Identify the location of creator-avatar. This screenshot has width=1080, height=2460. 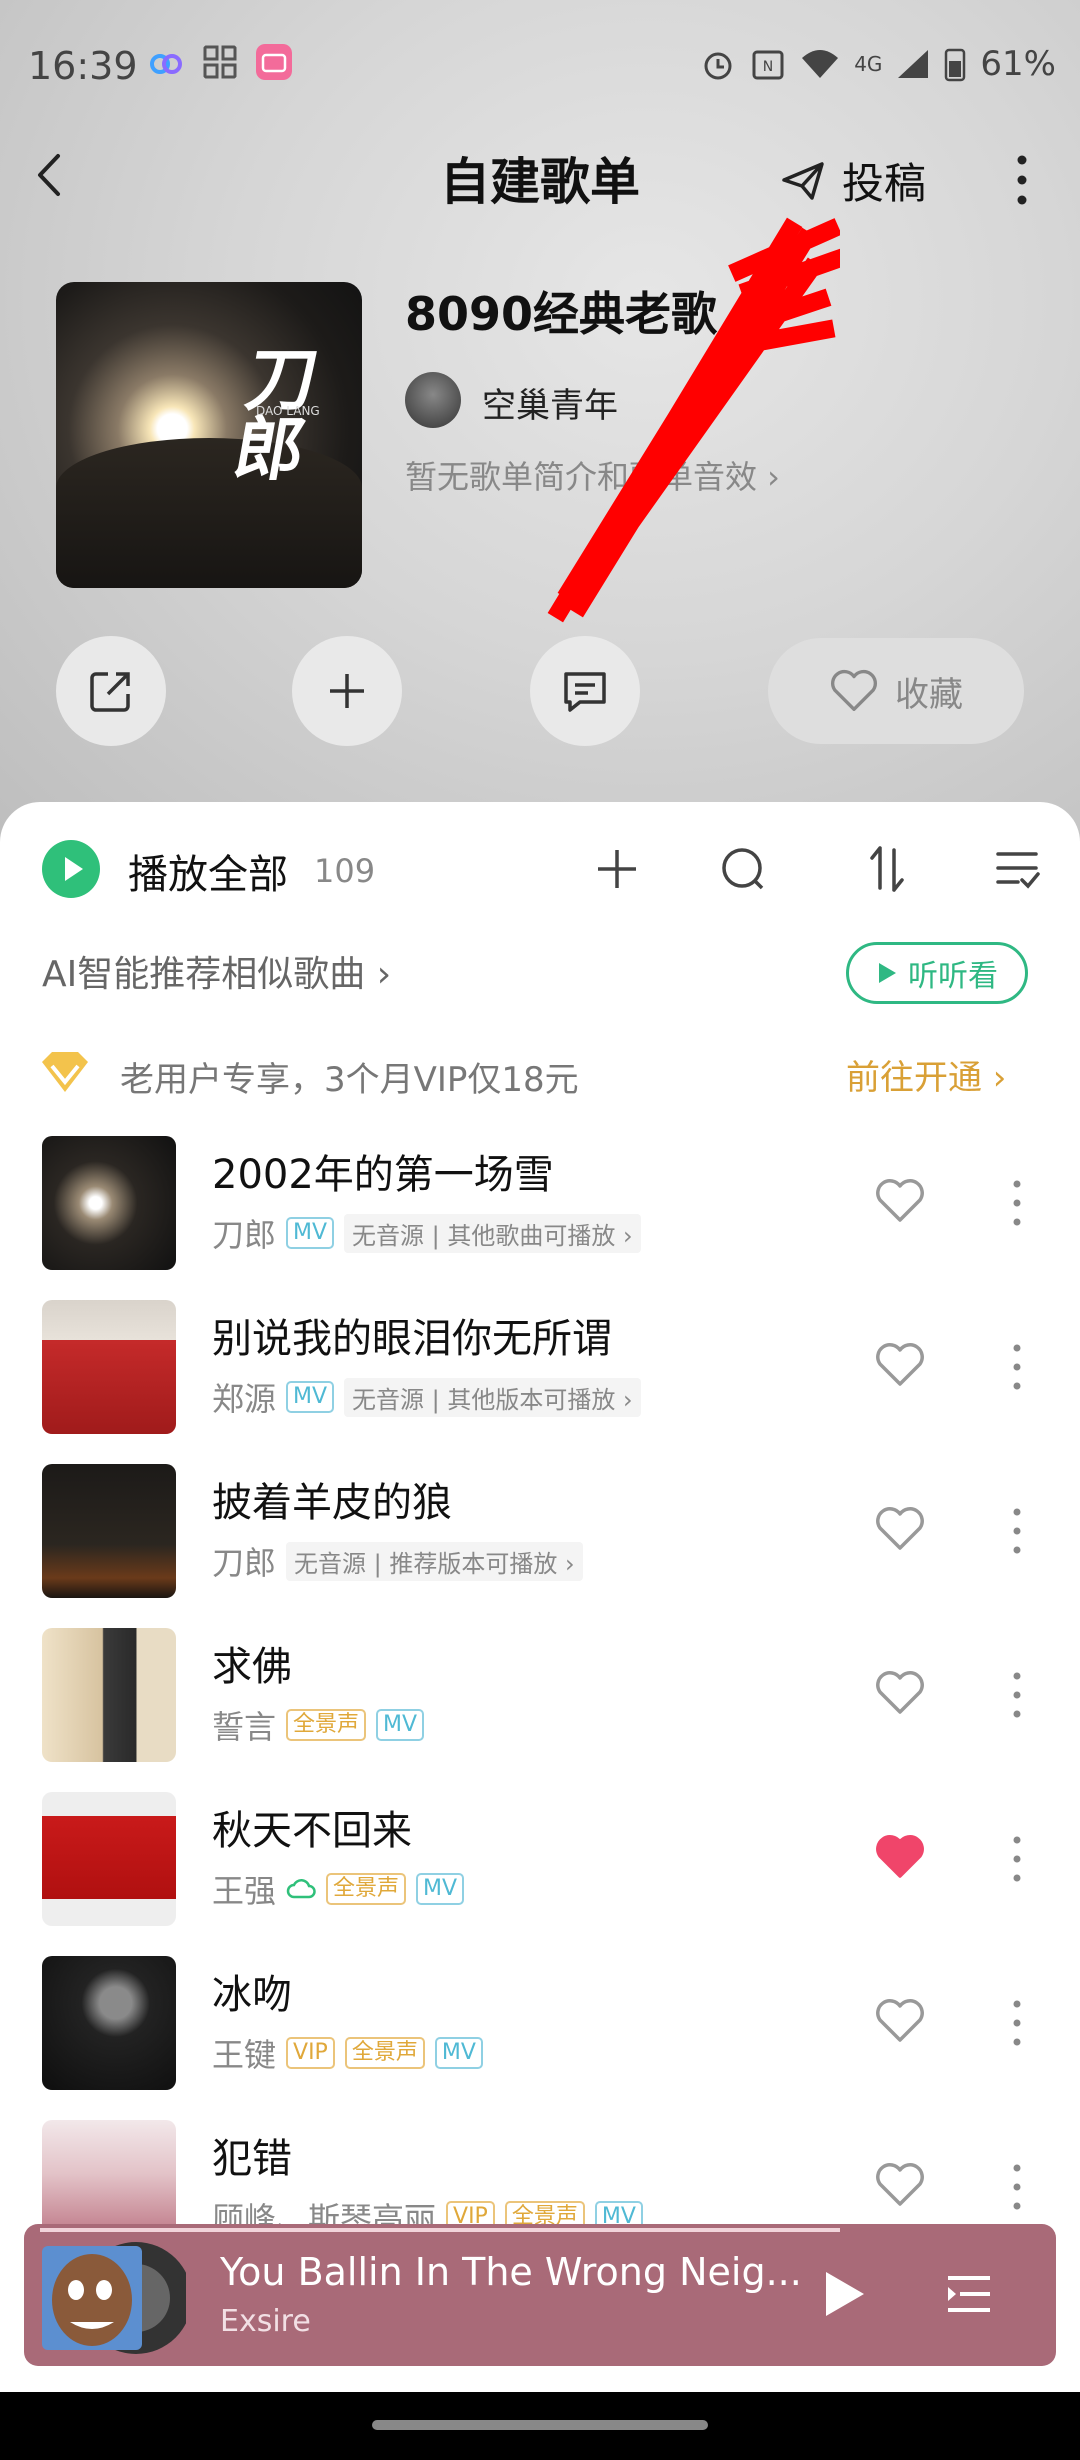
(433, 400).